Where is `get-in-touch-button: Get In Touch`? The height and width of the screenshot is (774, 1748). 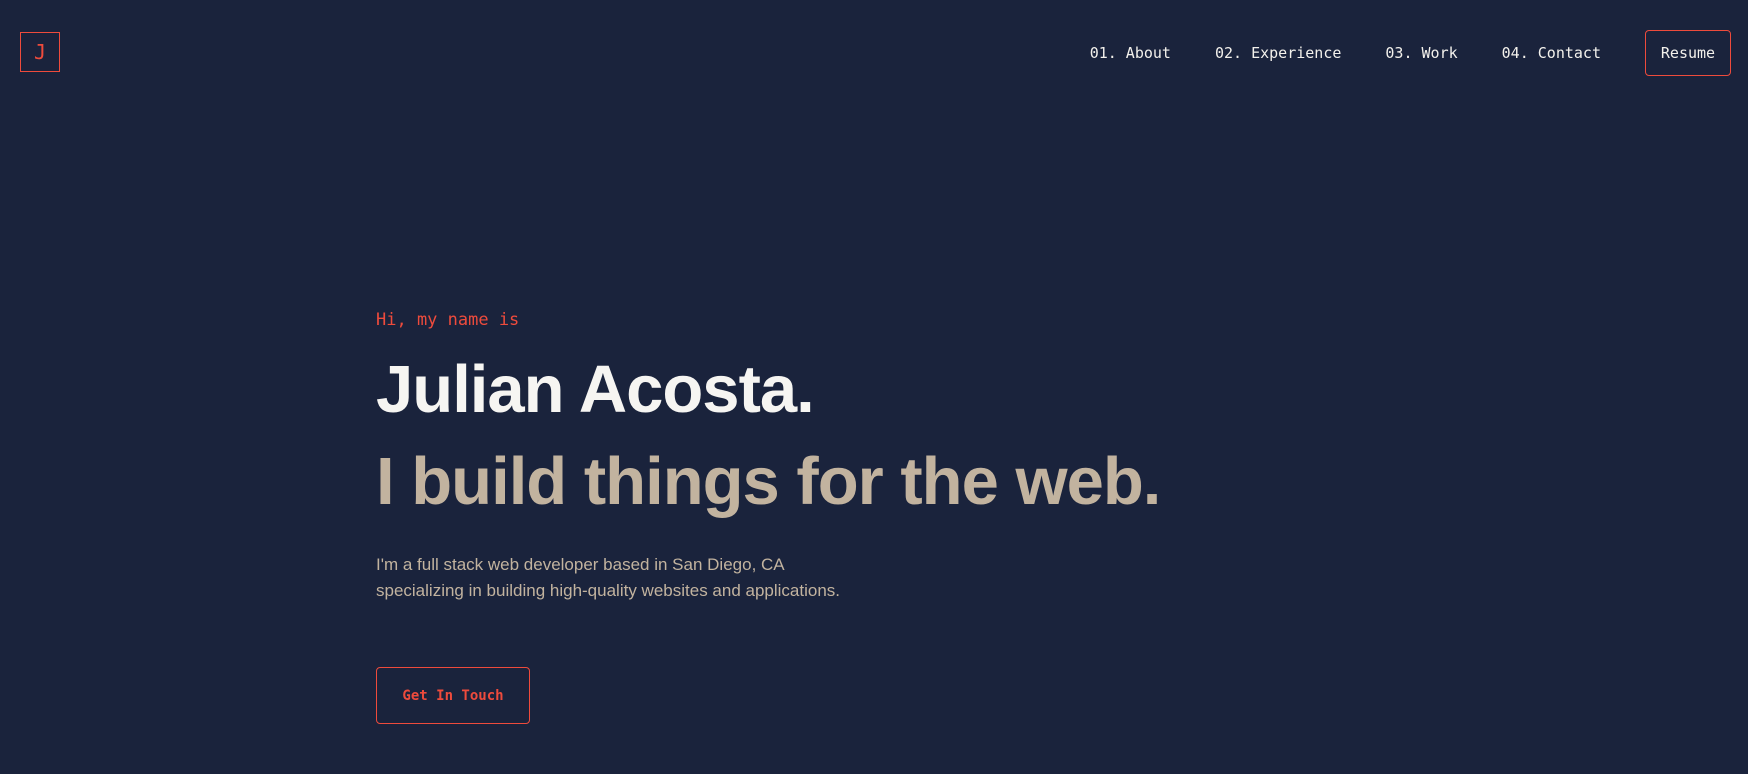 get-in-touch-button: Get In Touch is located at coordinates (453, 695).